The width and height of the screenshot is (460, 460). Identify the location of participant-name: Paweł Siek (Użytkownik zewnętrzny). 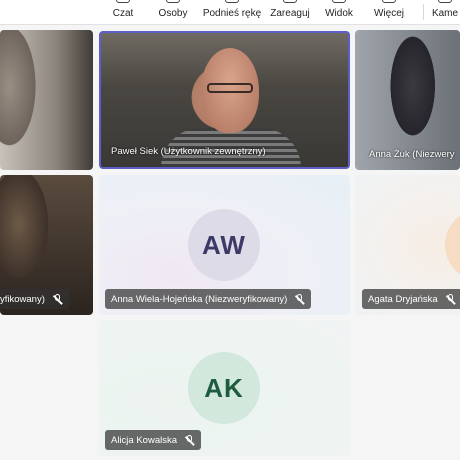
(188, 151).